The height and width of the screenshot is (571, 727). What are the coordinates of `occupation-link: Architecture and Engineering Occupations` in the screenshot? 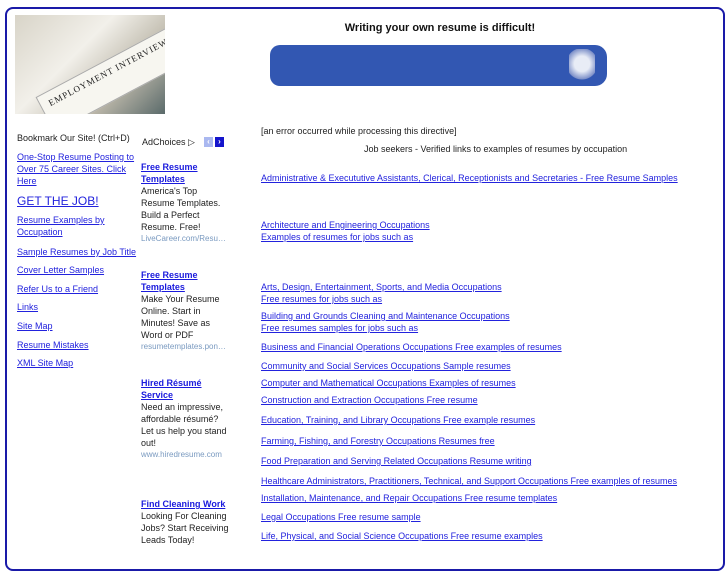 It's located at (345, 225).